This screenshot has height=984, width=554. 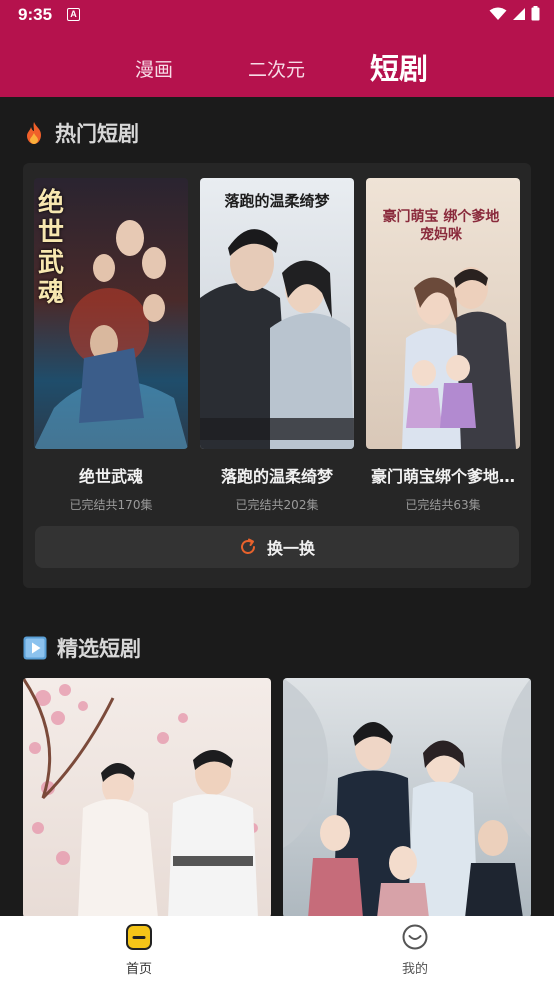 I want to click on nav-profile: 我的, so click(x=415, y=950).